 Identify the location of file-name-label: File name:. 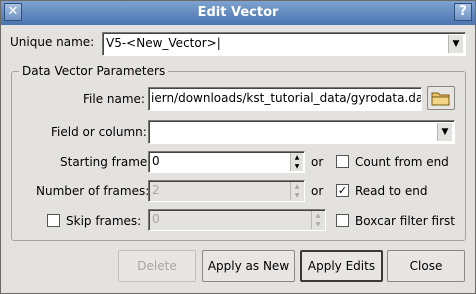
(114, 99).